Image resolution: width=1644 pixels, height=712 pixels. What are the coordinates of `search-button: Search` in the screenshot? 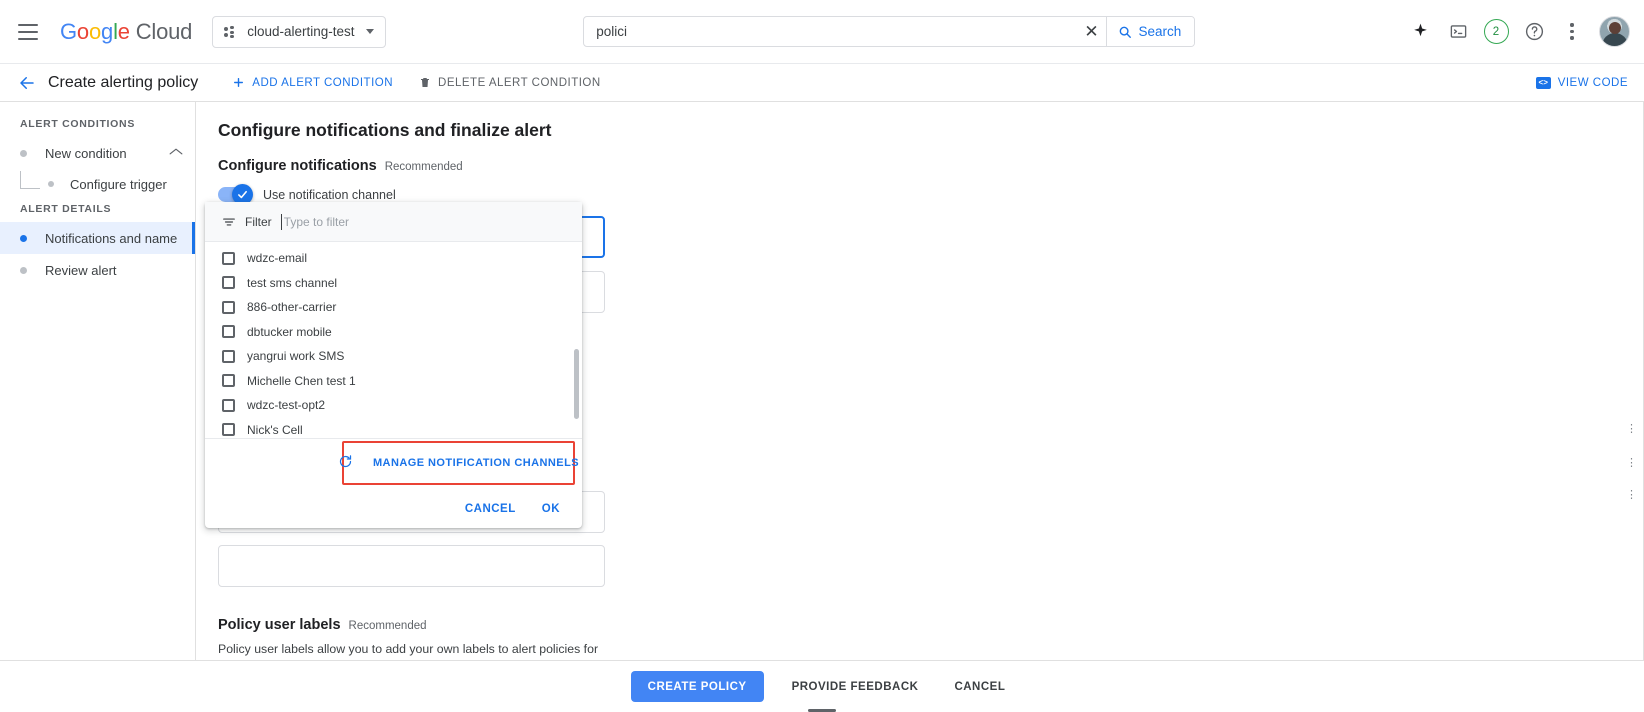 It's located at (1150, 31).